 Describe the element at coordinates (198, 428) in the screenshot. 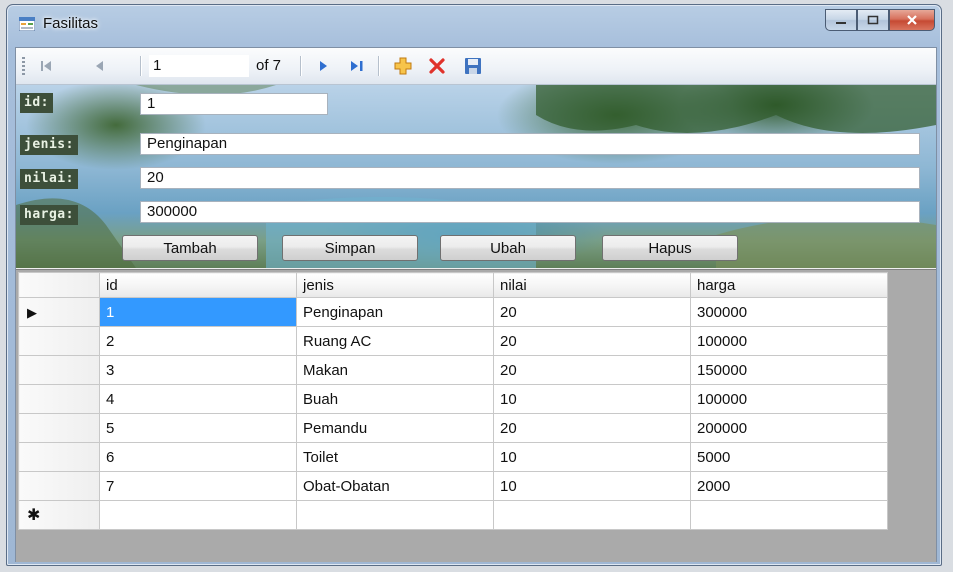

I see `table-cell: 5` at that location.